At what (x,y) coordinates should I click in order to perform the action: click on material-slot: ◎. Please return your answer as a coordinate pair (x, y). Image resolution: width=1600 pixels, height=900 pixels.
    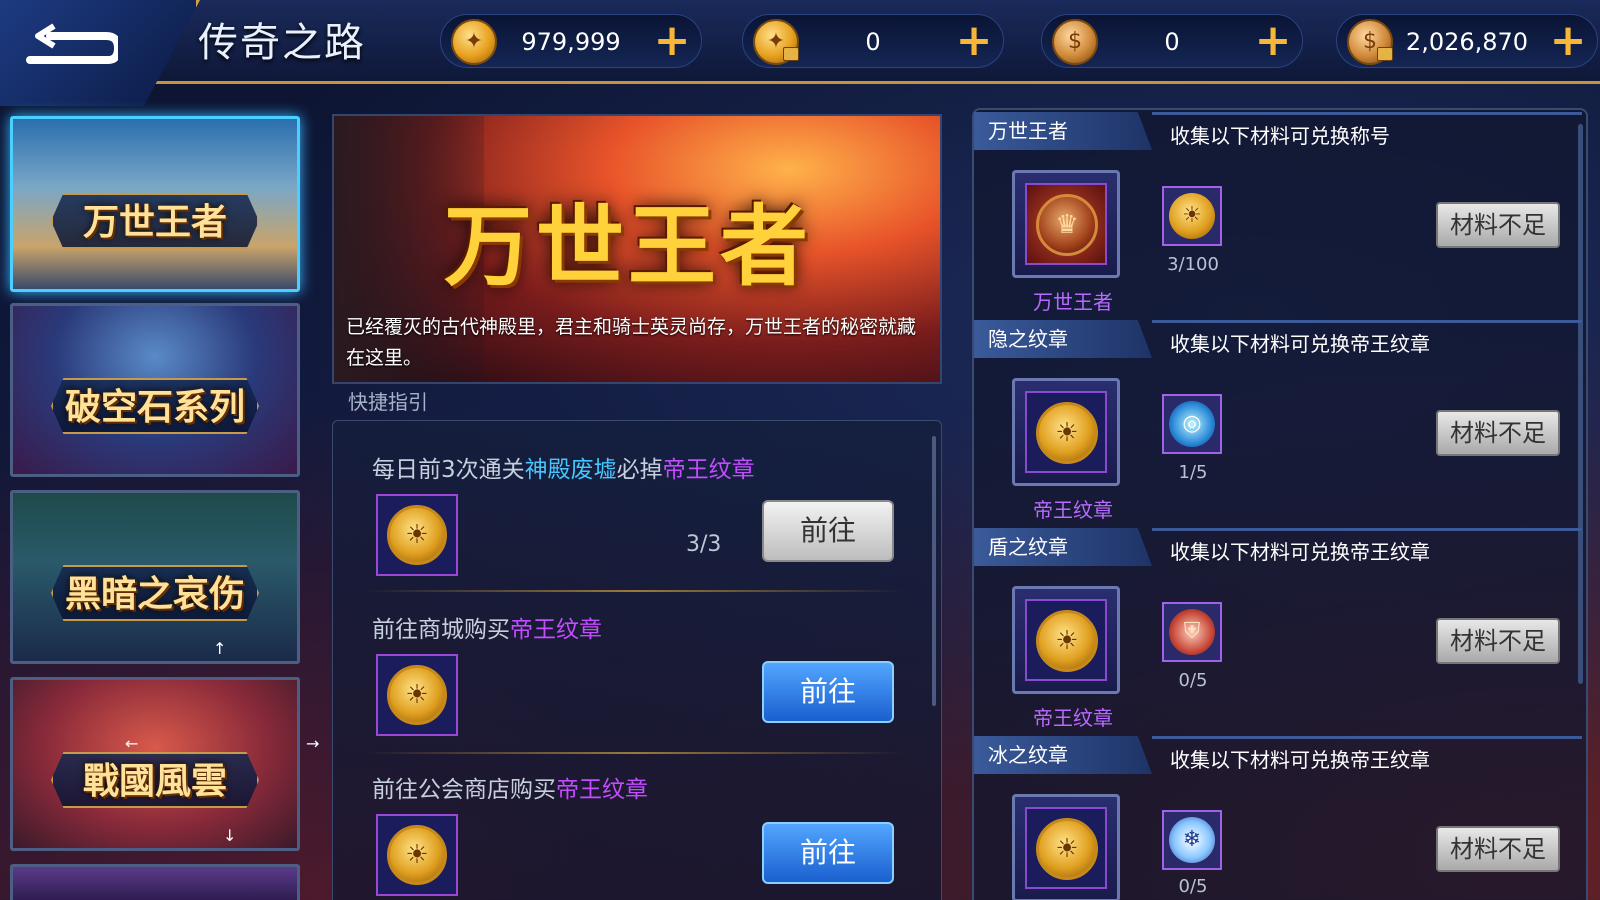
    Looking at the image, I should click on (1192, 424).